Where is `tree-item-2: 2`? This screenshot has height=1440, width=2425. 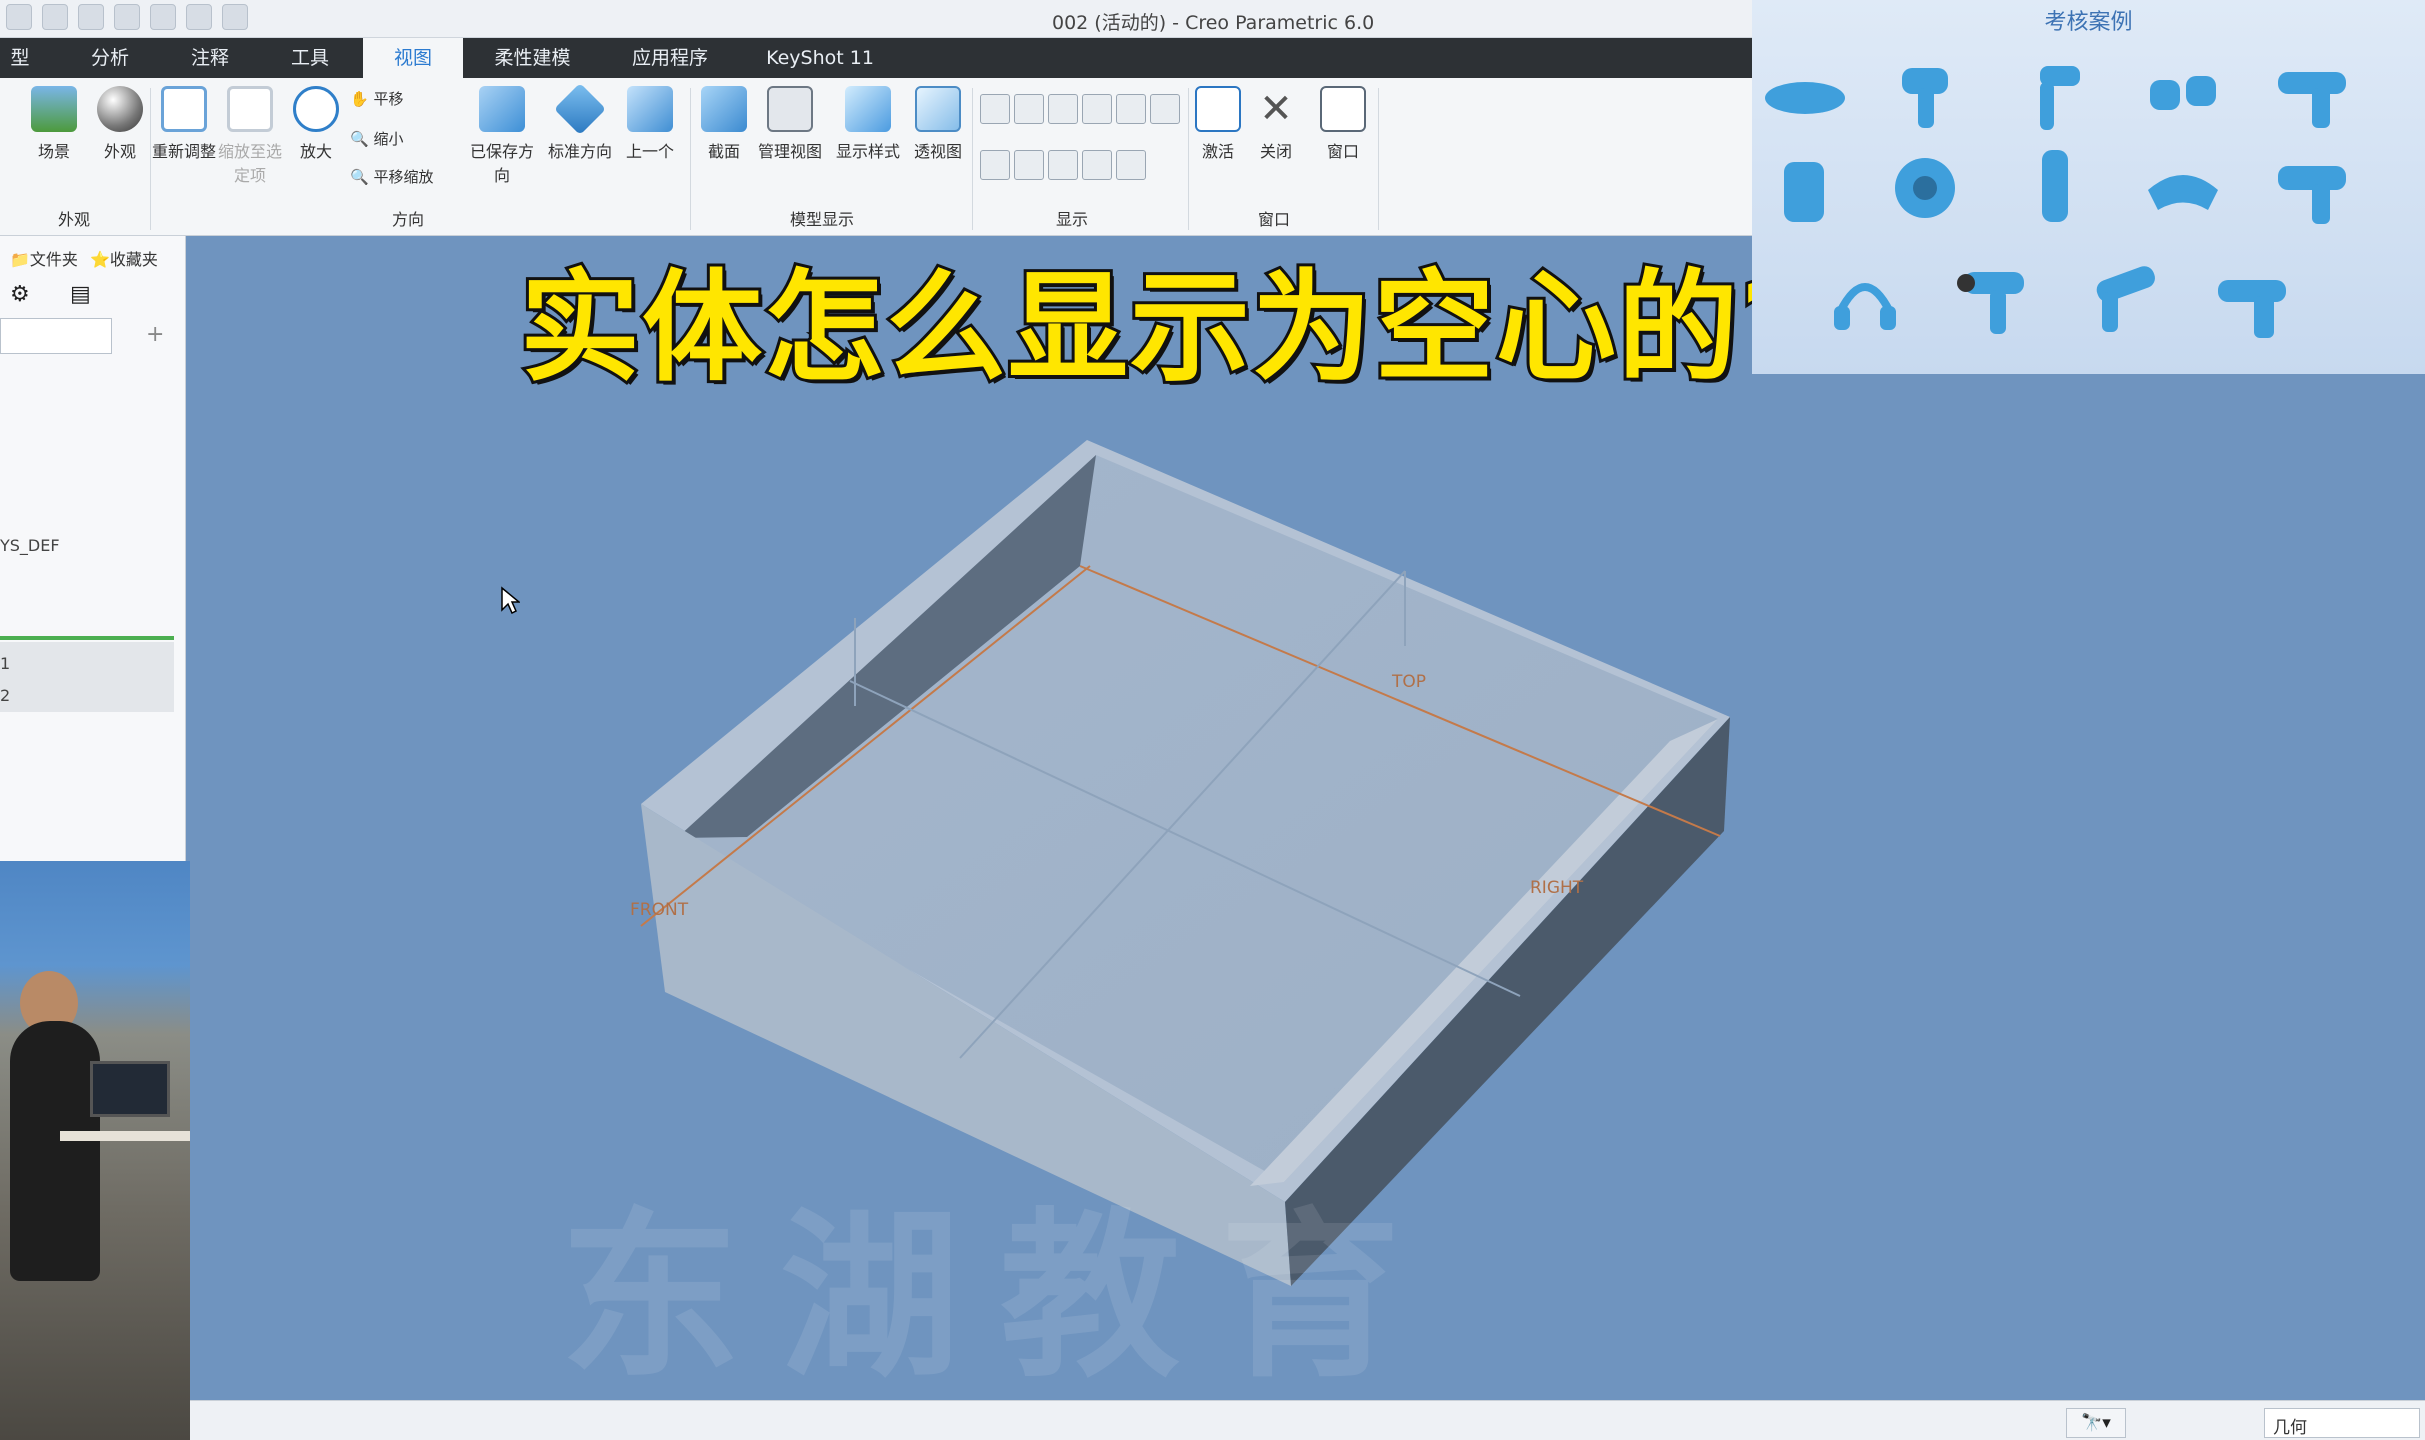
tree-item-2: 2 is located at coordinates (5, 695).